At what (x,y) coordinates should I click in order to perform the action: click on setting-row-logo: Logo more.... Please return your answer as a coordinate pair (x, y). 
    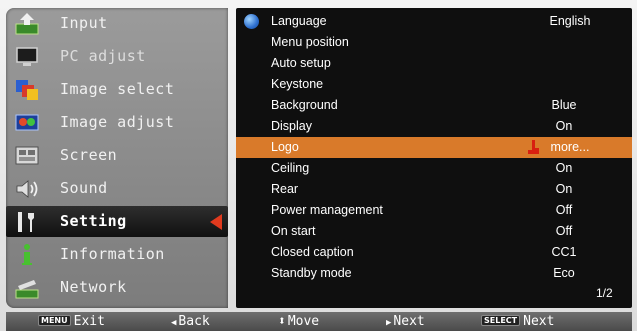
    Looking at the image, I should click on (434, 147).